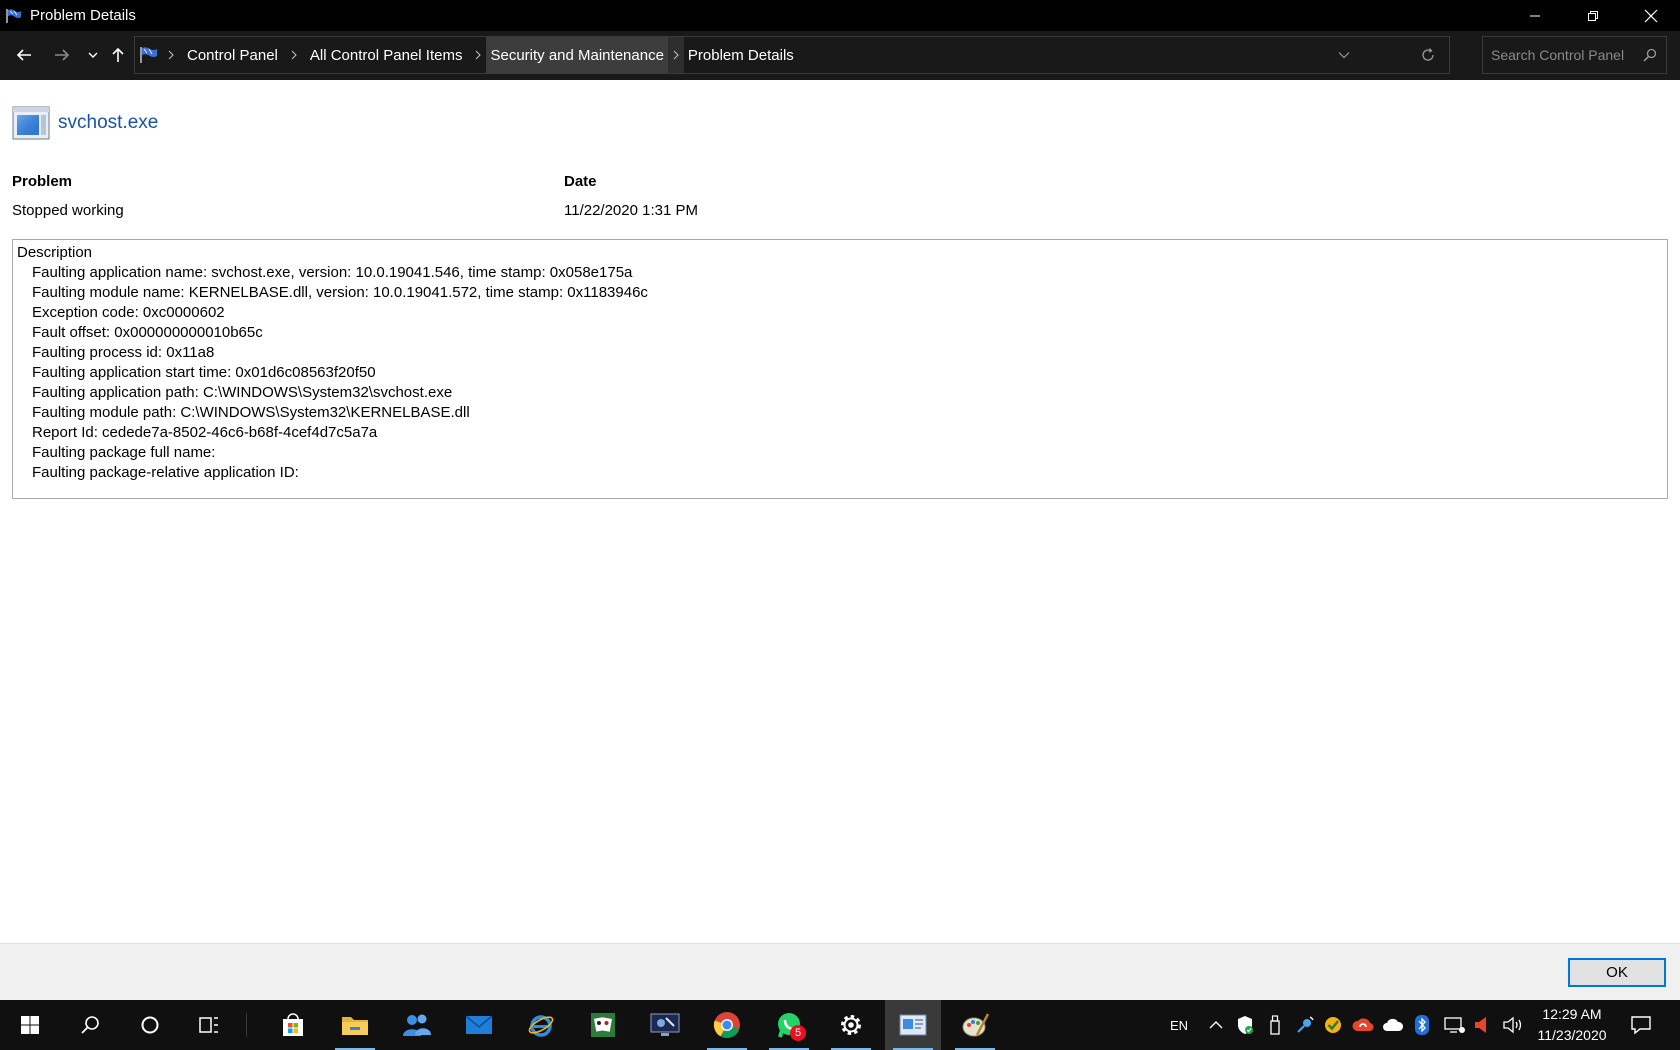  I want to click on chrome-app, so click(727, 1025).